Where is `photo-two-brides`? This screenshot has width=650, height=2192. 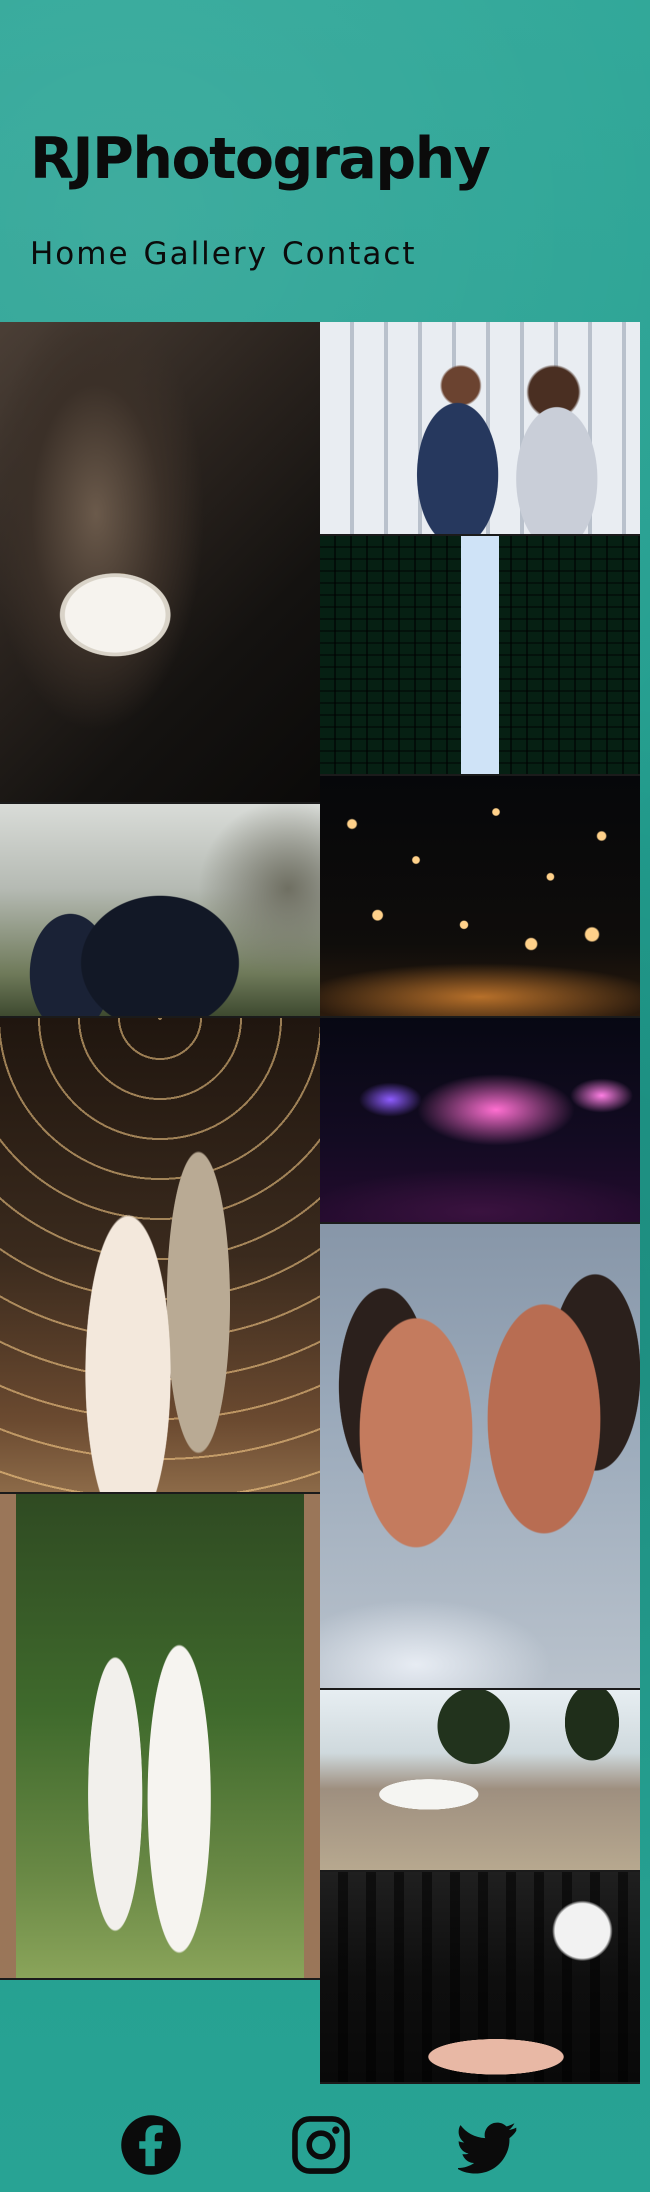
photo-two-brides is located at coordinates (160, 1737).